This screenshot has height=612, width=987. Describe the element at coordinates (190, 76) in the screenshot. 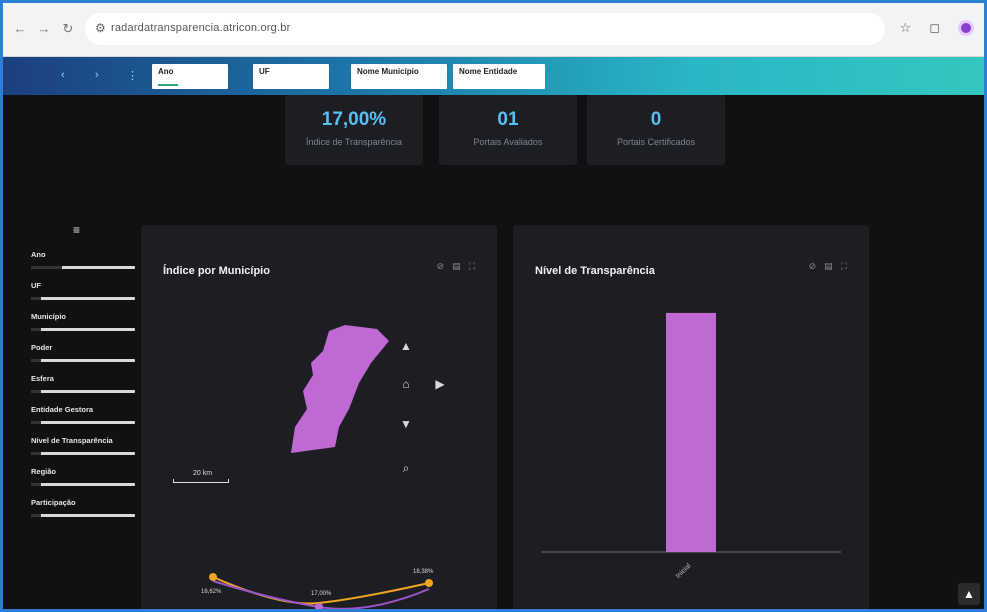

I see `filter-ano: Ano` at that location.